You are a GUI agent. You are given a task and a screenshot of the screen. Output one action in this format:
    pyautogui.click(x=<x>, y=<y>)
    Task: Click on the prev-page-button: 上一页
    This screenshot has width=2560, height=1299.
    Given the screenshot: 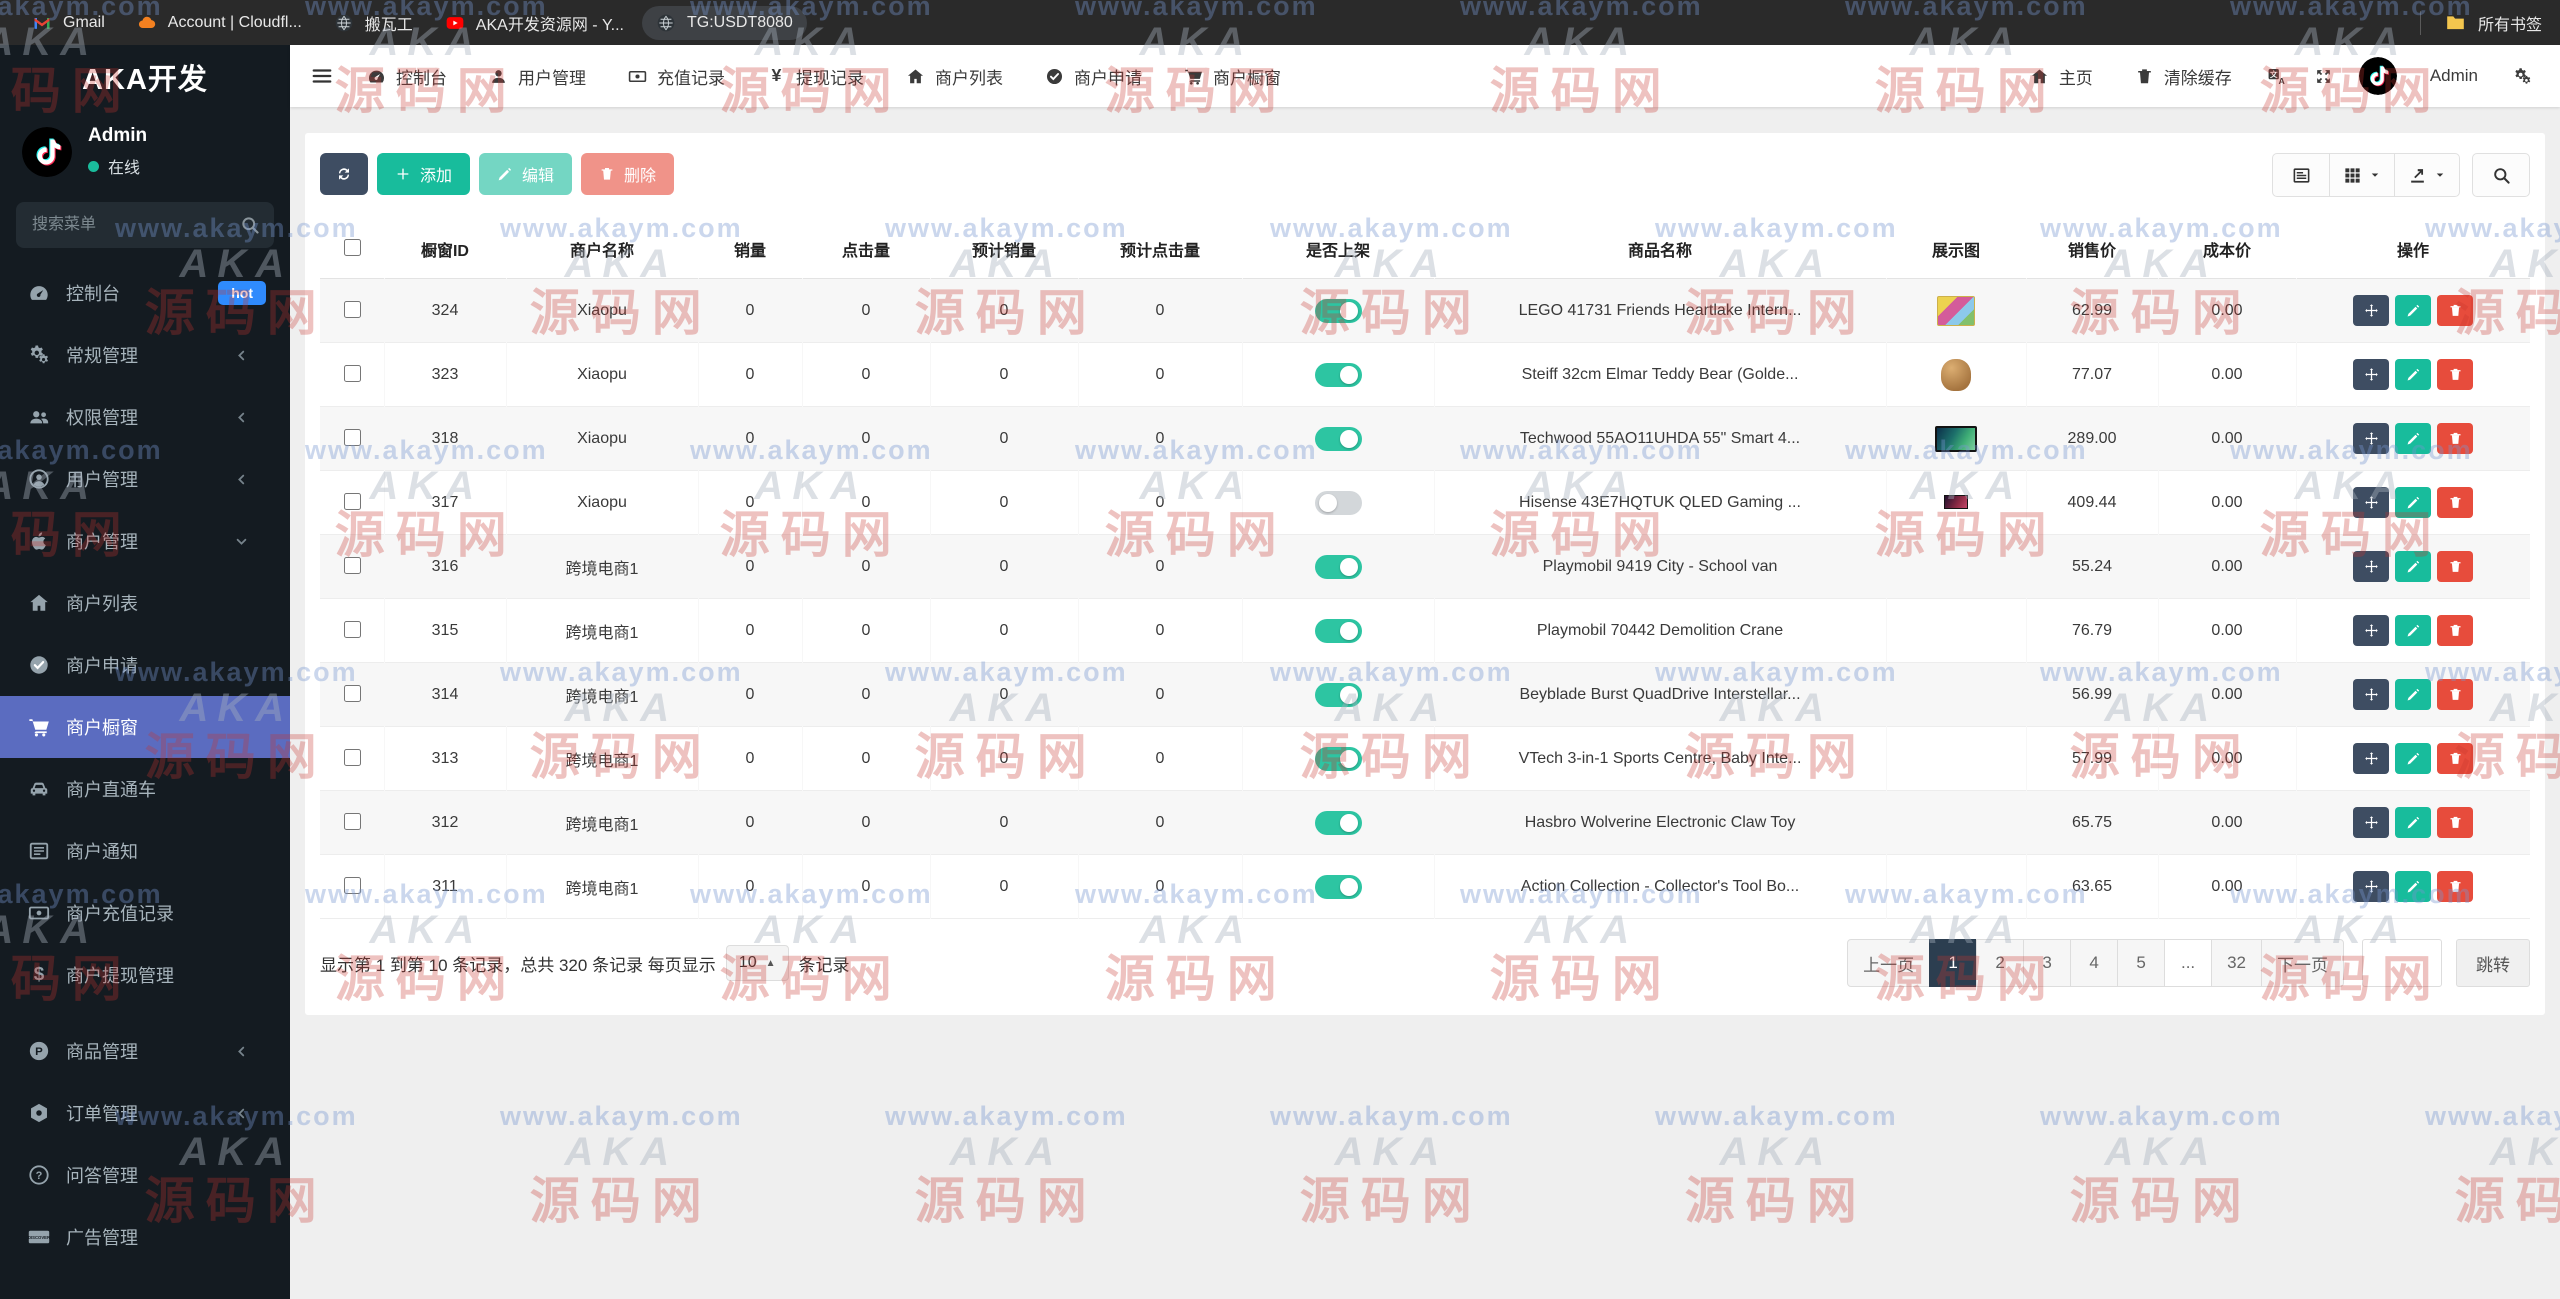 What is the action you would take?
    pyautogui.click(x=1889, y=963)
    